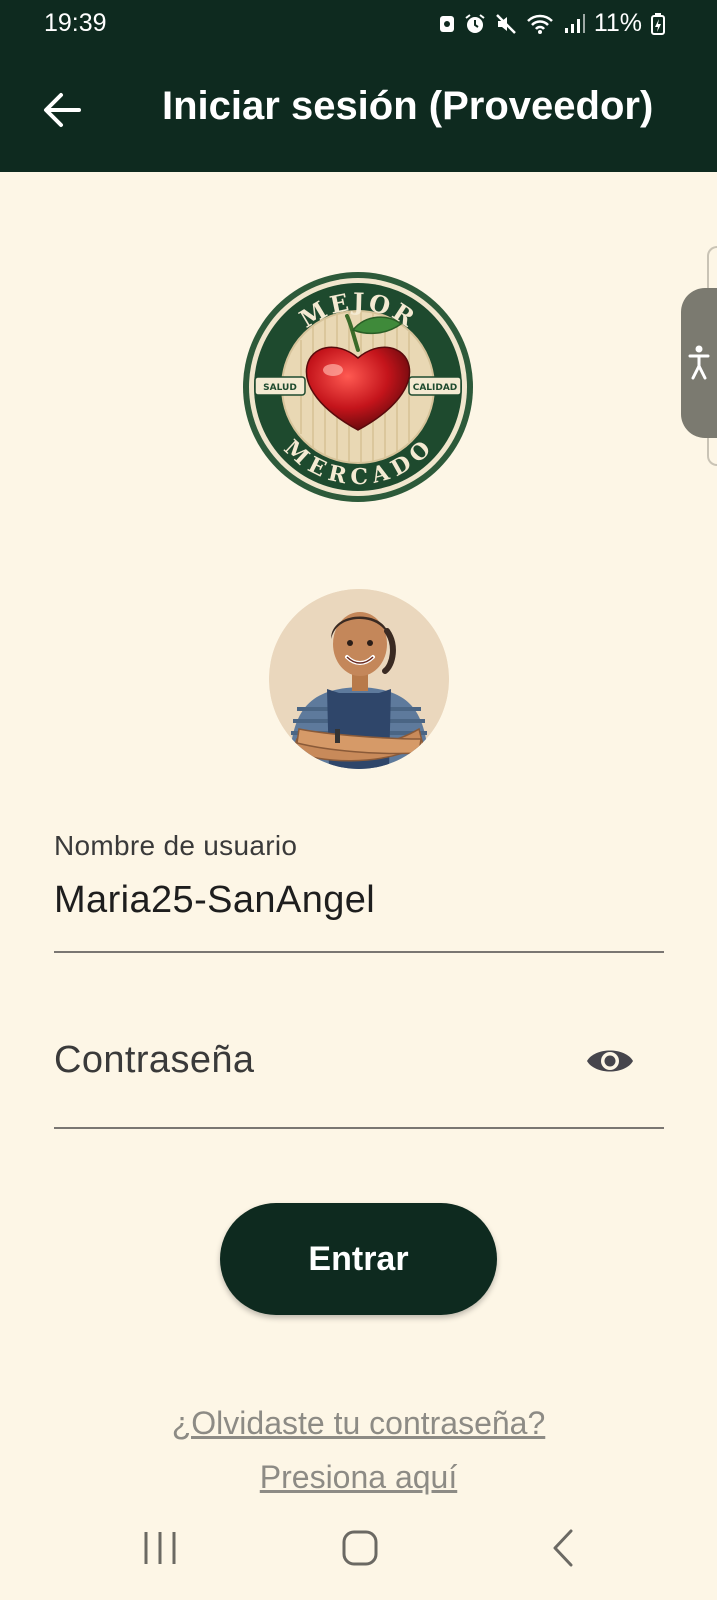 Image resolution: width=717 pixels, height=1600 pixels. Describe the element at coordinates (75, 23) in the screenshot. I see `status-time: 19:39` at that location.